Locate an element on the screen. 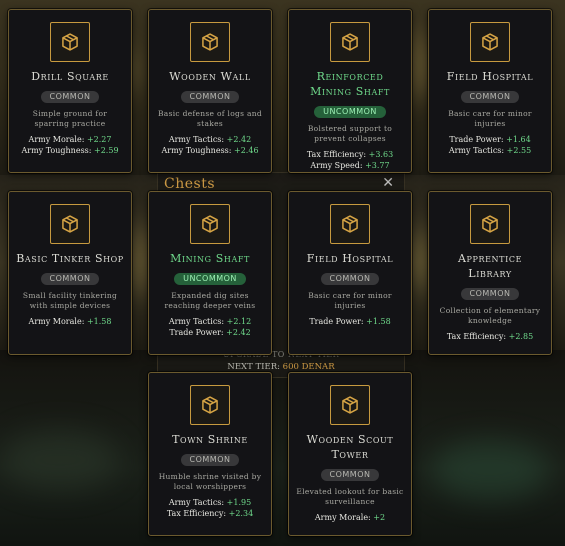  stat-row: Army Toughness: +2.59 is located at coordinates (70, 151).